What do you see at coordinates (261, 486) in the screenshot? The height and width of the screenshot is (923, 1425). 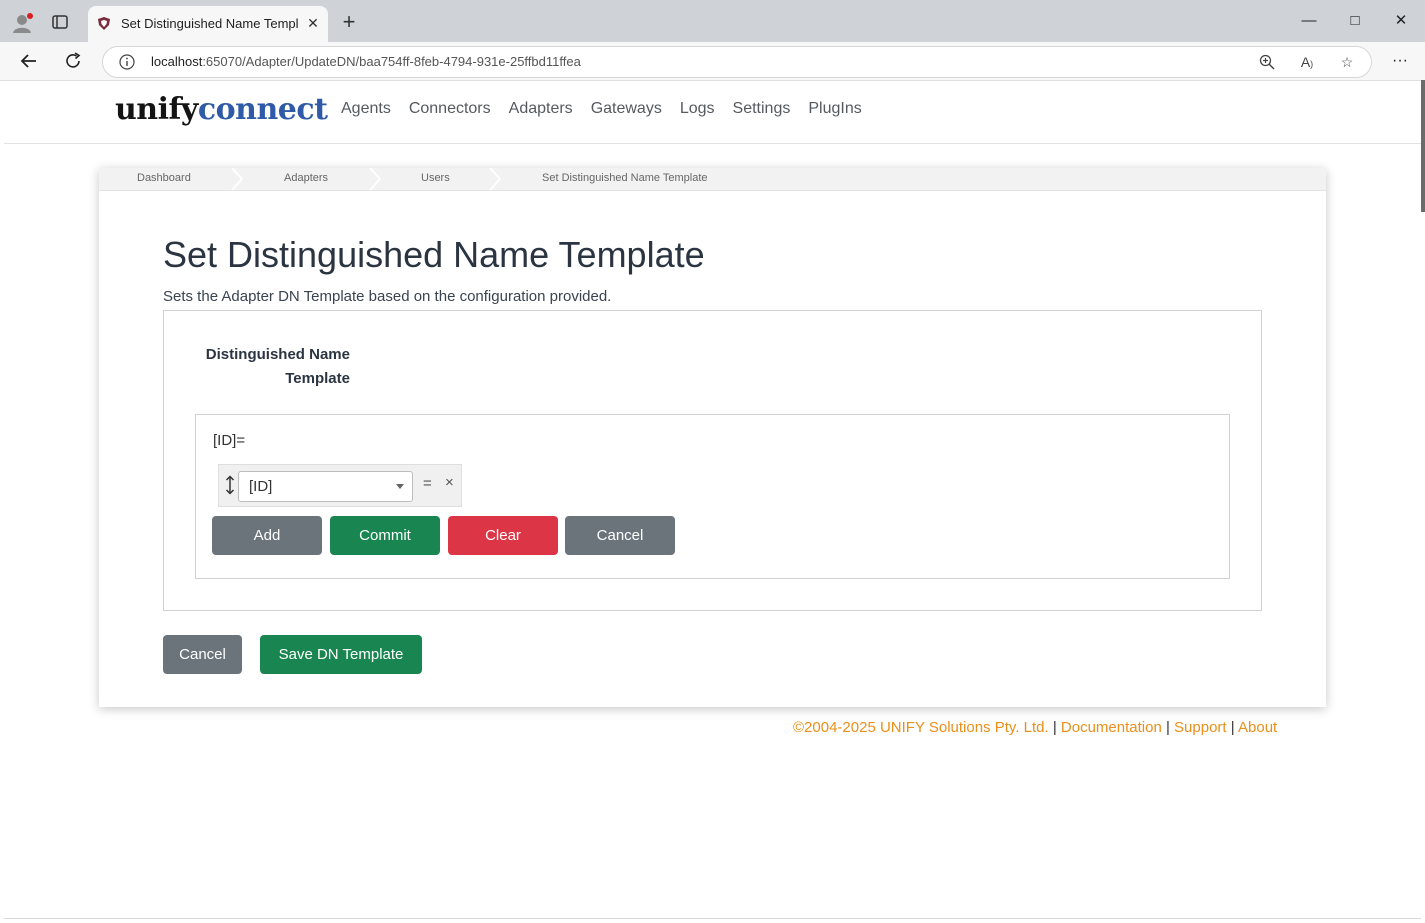 I see `attribute-select-value: [ID]` at bounding box center [261, 486].